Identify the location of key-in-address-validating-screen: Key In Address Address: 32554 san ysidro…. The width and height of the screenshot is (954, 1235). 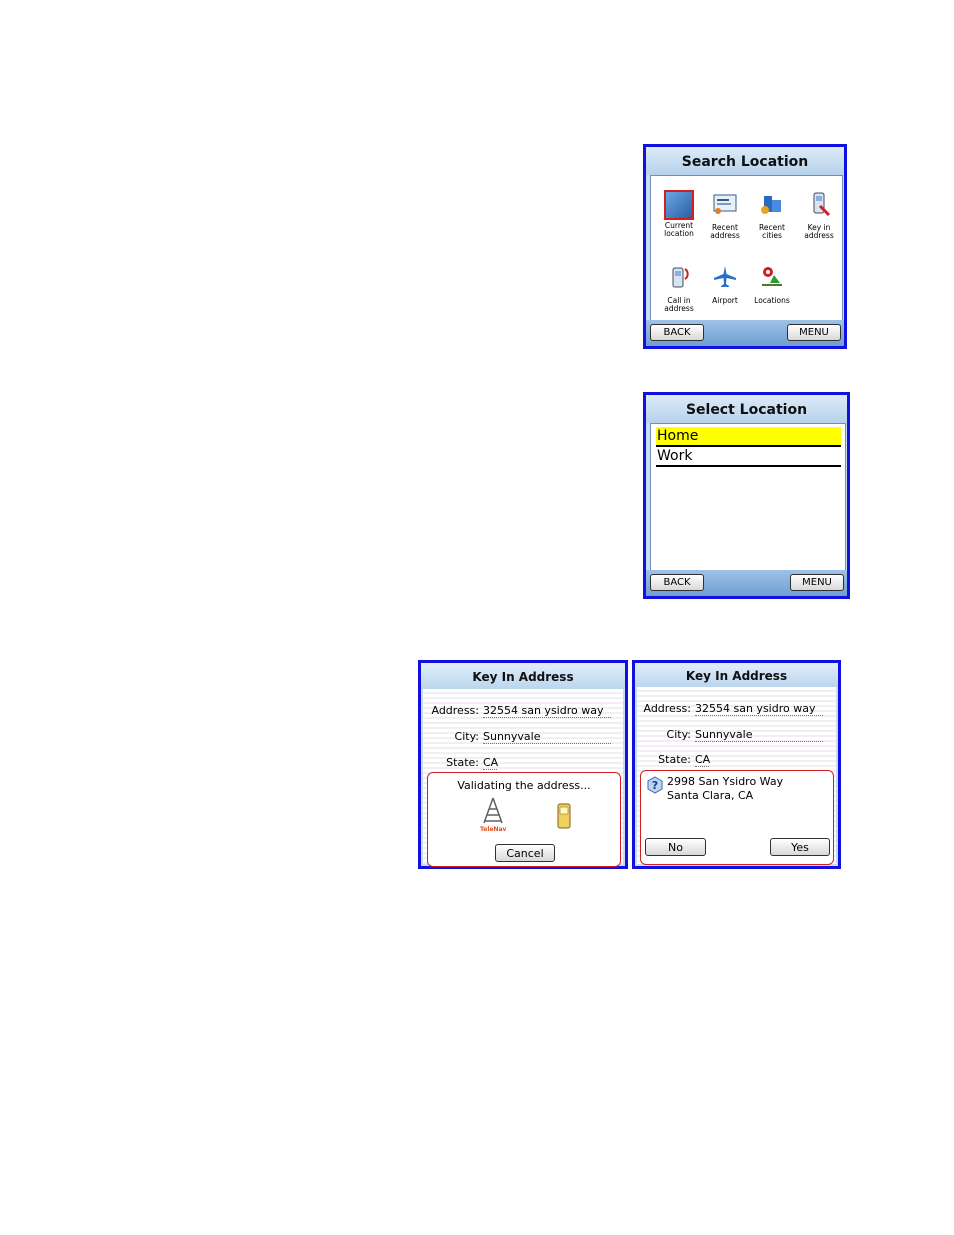
(523, 764).